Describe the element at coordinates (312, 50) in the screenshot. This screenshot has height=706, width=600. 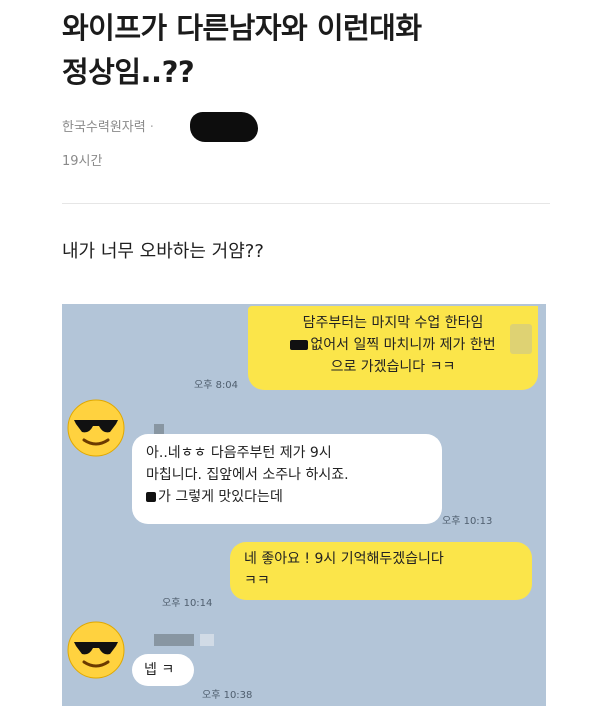
I see `post-title: 와이프가 다른남자와 이런대화 정상임..??` at that location.